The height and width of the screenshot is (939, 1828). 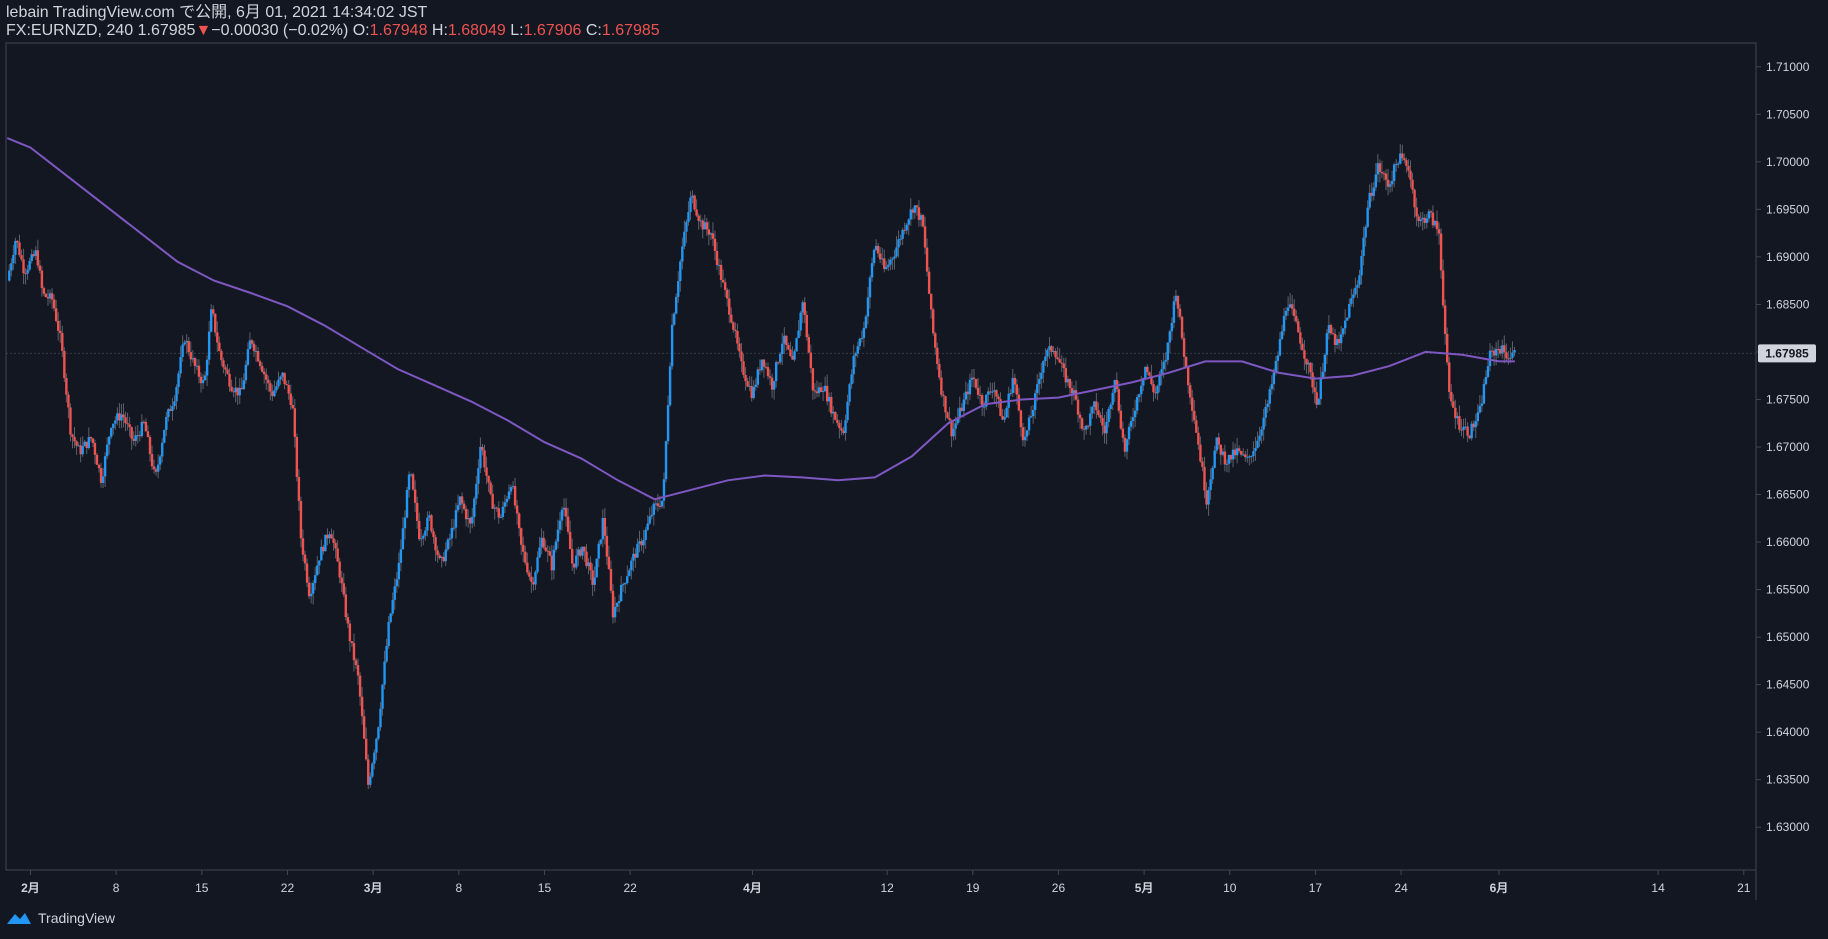 I want to click on price-tick-label: 1.65500, so click(x=1788, y=590).